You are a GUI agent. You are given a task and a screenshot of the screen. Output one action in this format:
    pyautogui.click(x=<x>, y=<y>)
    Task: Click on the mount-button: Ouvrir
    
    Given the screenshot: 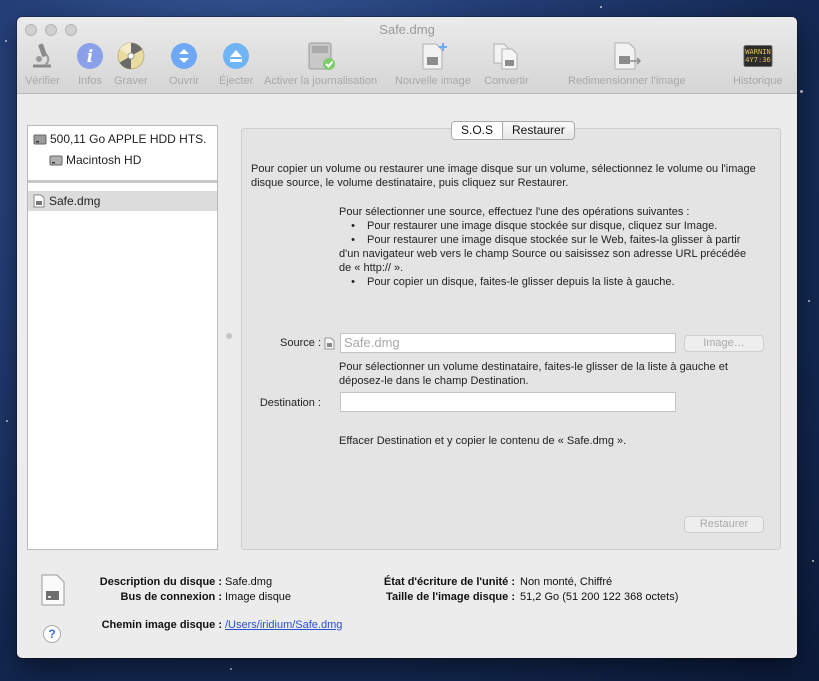 What is the action you would take?
    pyautogui.click(x=184, y=64)
    